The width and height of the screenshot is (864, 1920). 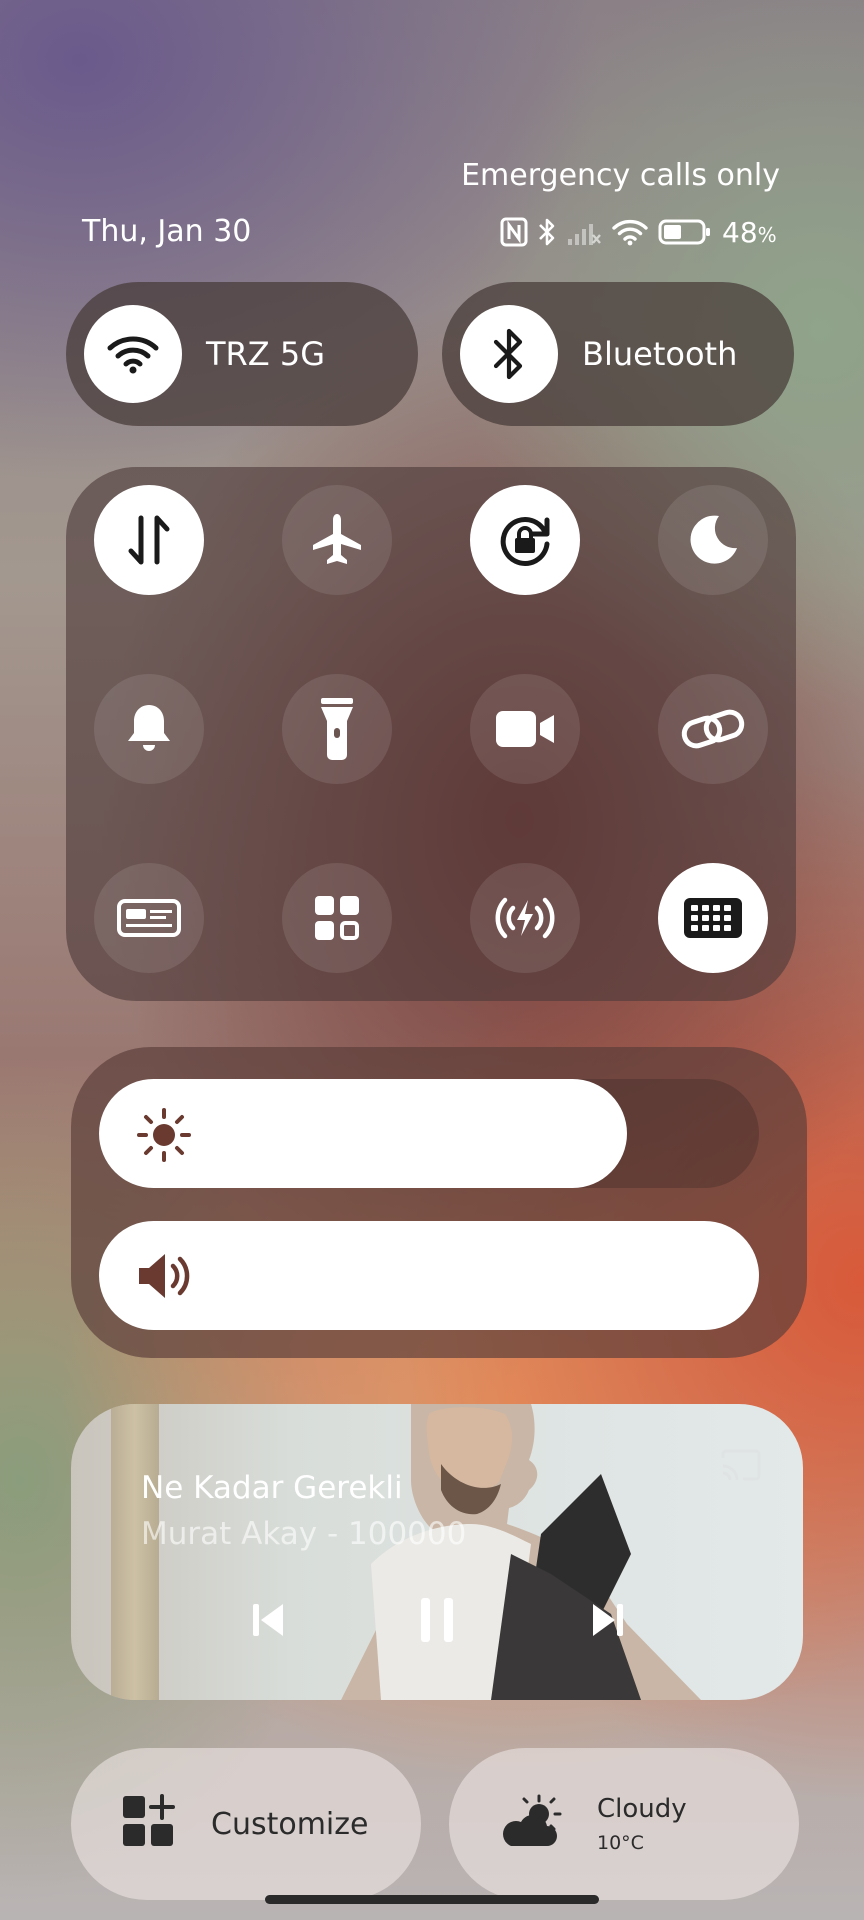 What do you see at coordinates (584, 232) in the screenshot?
I see `signal-off-icon` at bounding box center [584, 232].